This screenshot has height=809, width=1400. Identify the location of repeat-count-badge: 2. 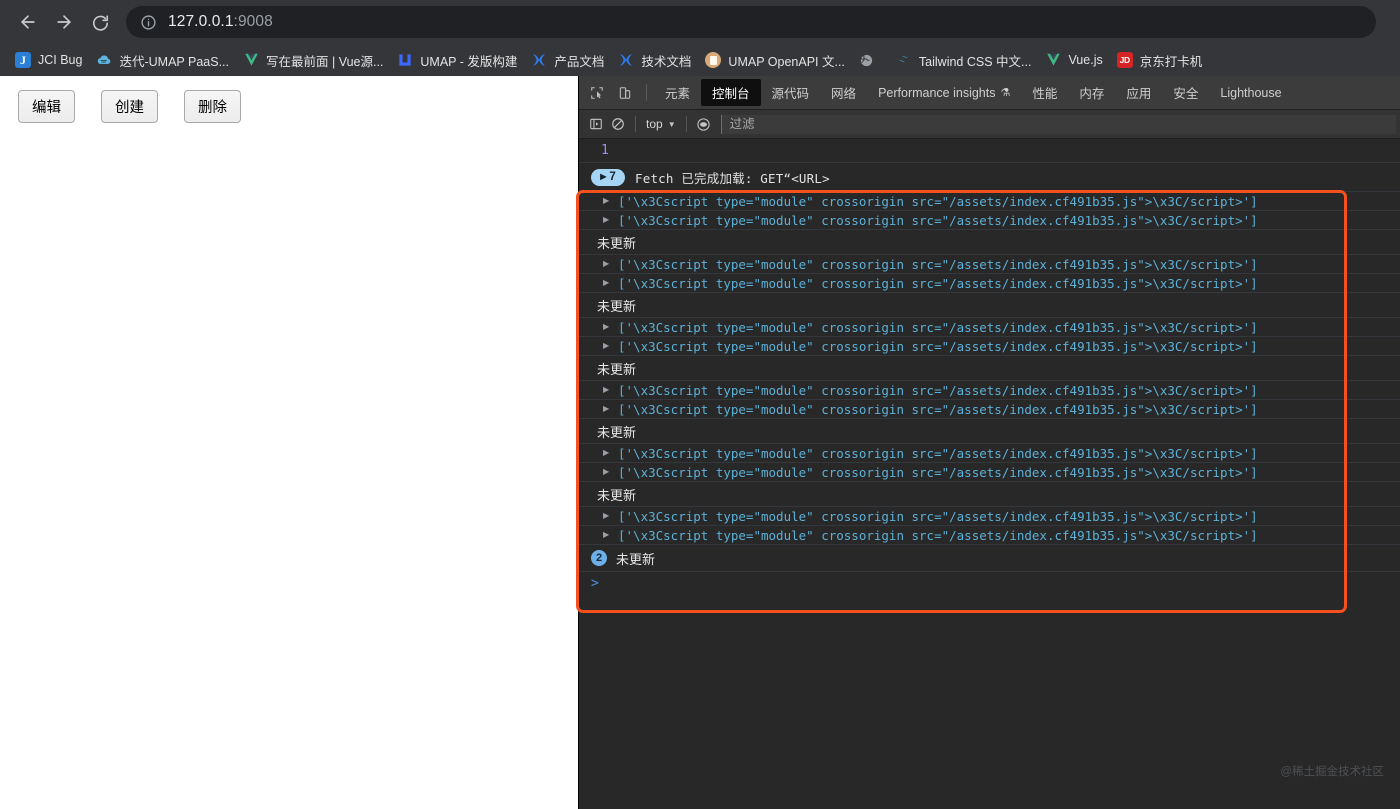
(599, 558).